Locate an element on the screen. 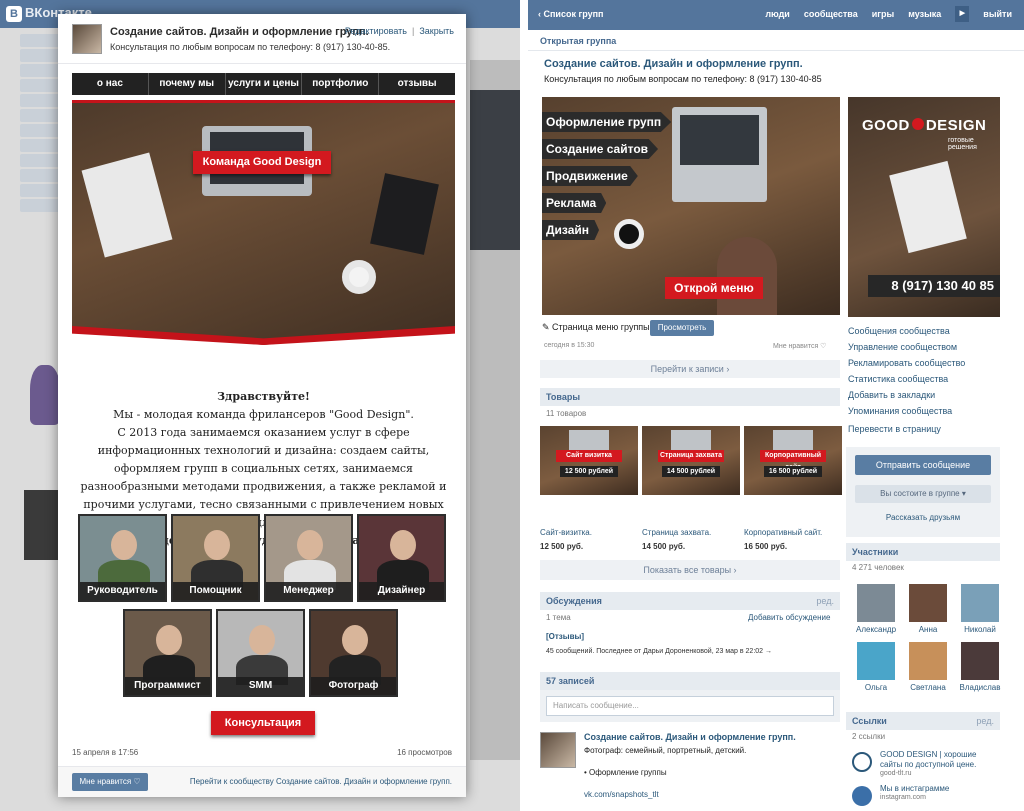 This screenshot has width=1024, height=811. product-card: Сайт визитка 12 500 рублей is located at coordinates (589, 460).